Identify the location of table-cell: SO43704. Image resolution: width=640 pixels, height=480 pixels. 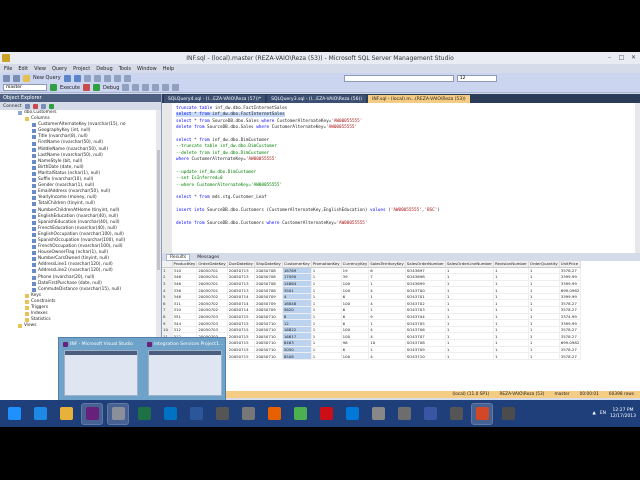
(425, 317).